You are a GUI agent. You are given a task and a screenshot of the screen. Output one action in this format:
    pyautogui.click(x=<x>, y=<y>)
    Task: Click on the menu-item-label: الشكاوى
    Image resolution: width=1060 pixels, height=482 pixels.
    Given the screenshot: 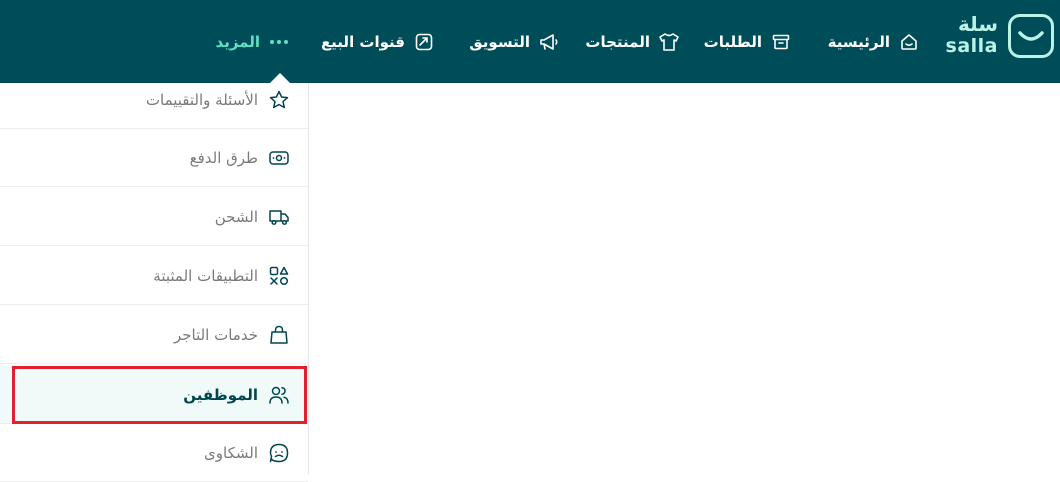 What is the action you would take?
    pyautogui.click(x=231, y=452)
    